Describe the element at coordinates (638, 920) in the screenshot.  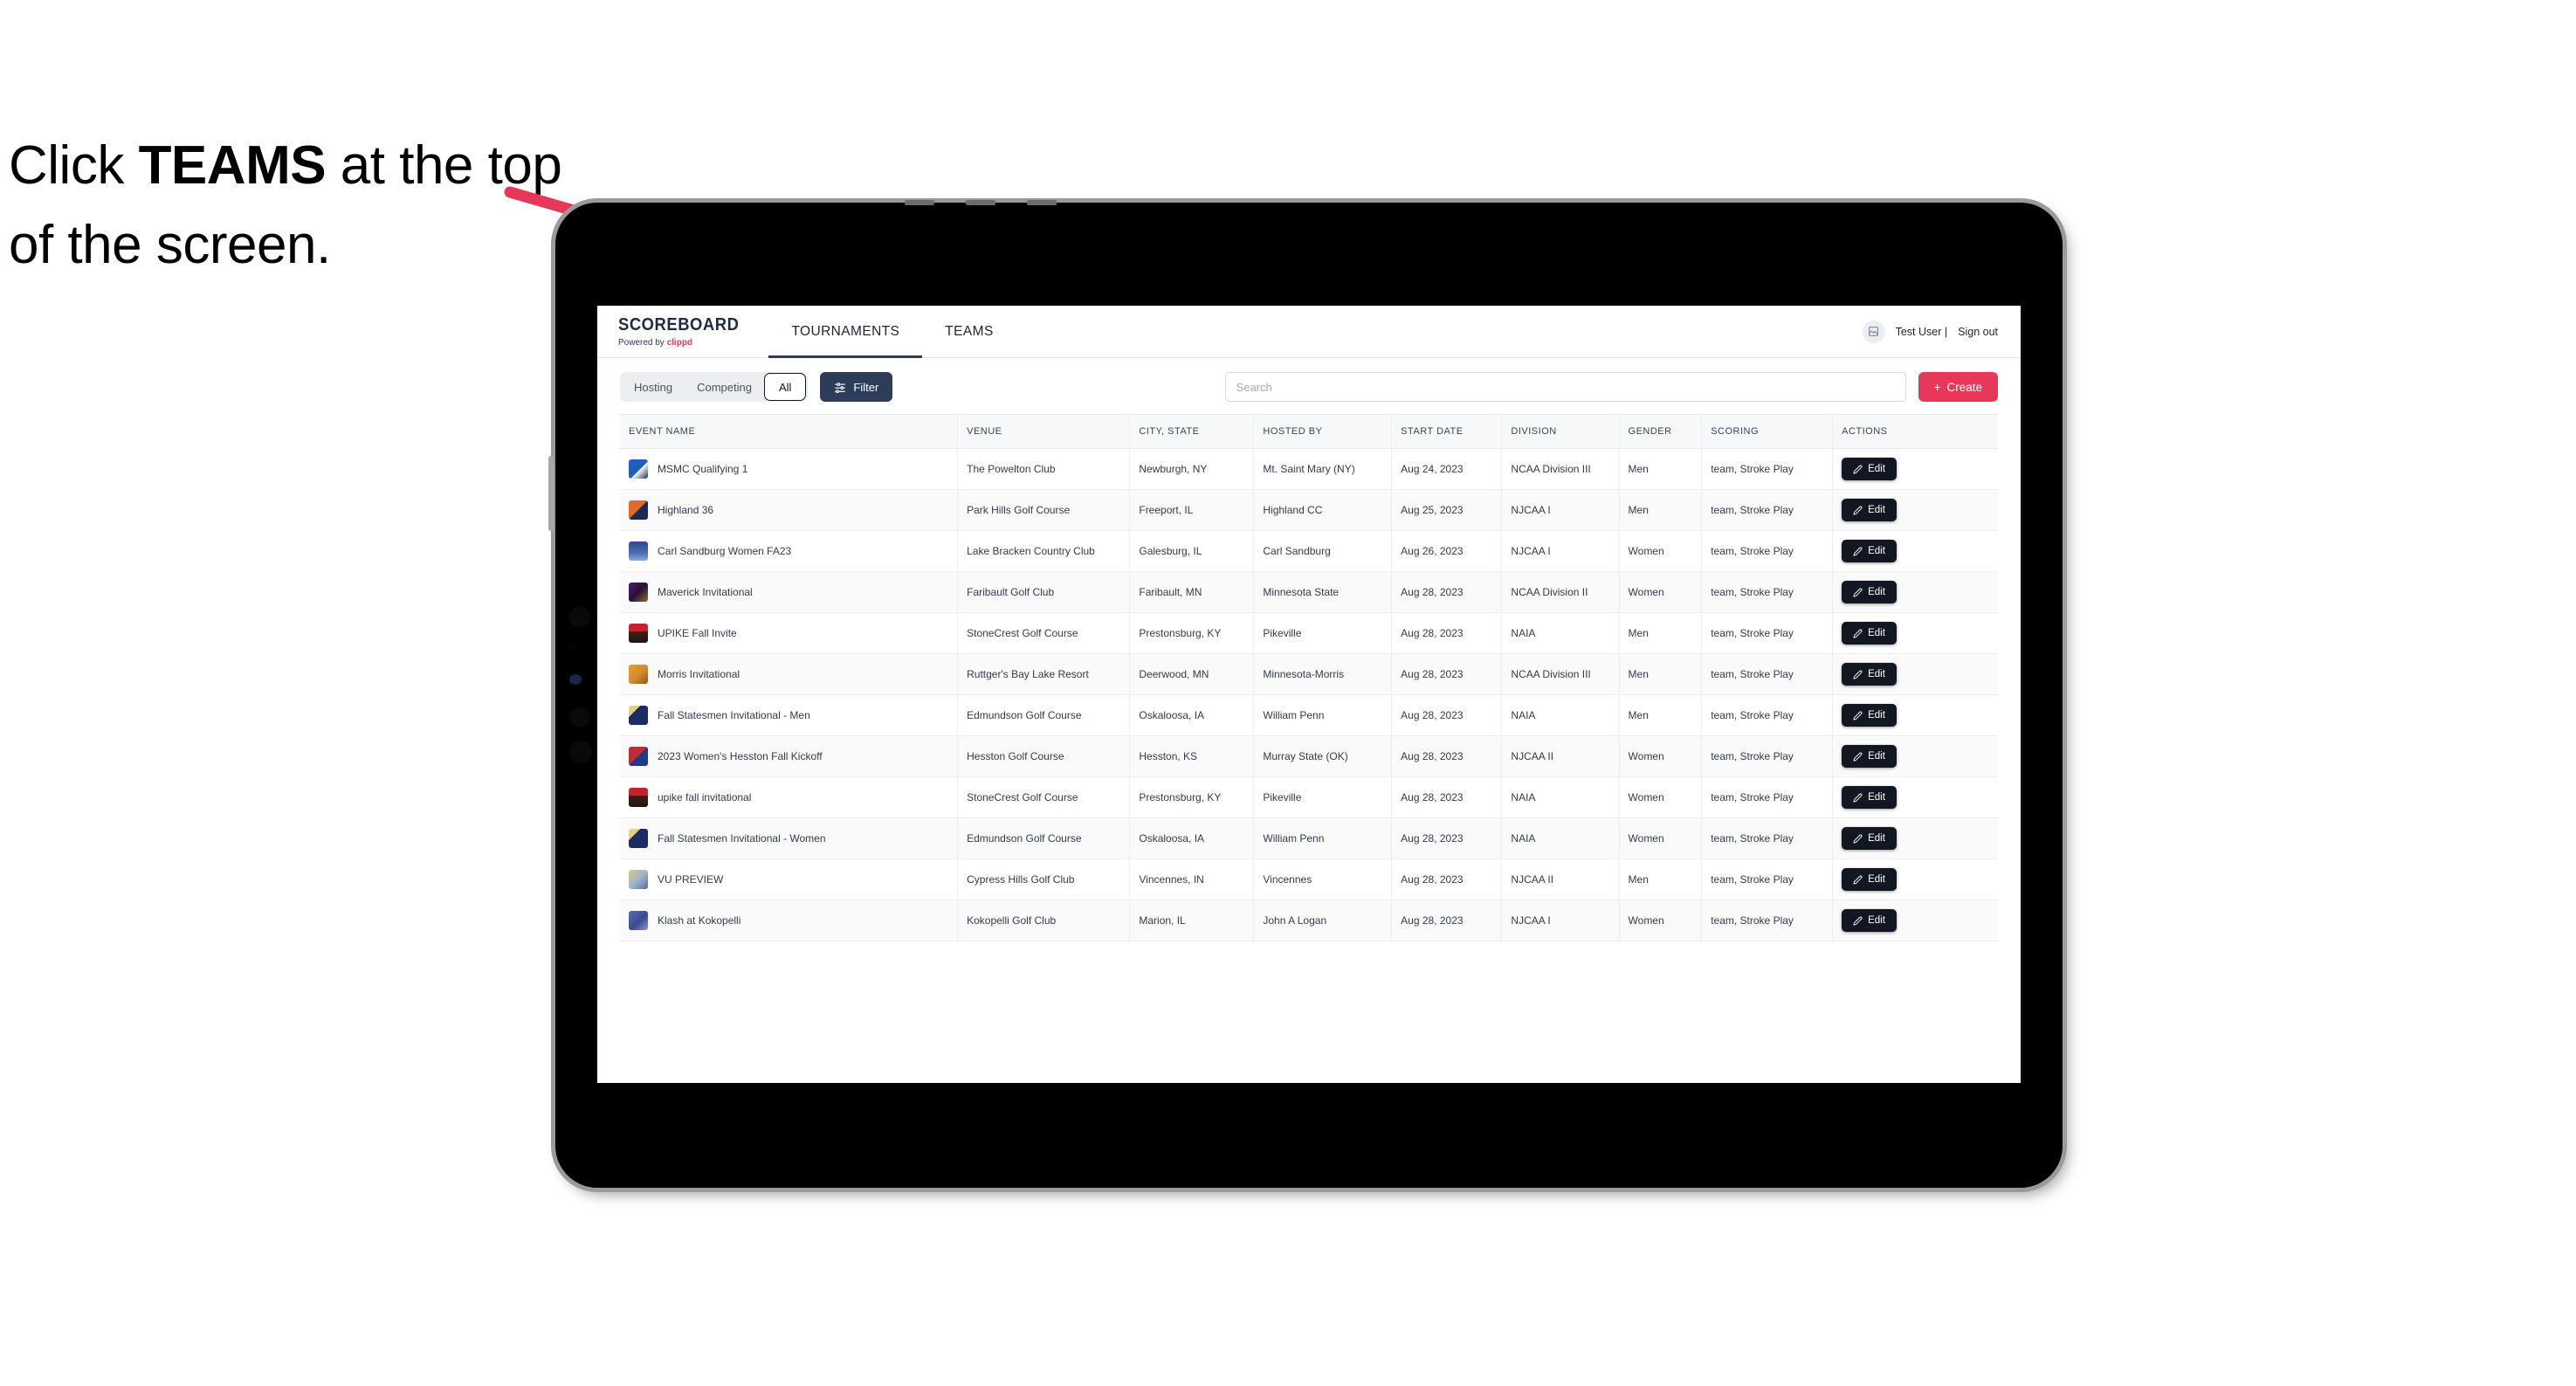
I see `john-a-logan-logo-icon` at that location.